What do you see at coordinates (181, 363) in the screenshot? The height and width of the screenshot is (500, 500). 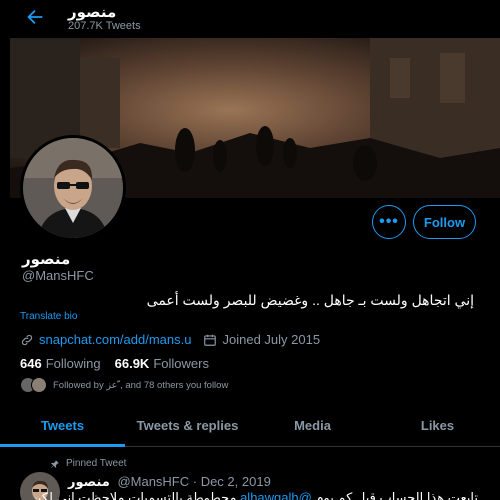 I see `followers-label: Followers` at bounding box center [181, 363].